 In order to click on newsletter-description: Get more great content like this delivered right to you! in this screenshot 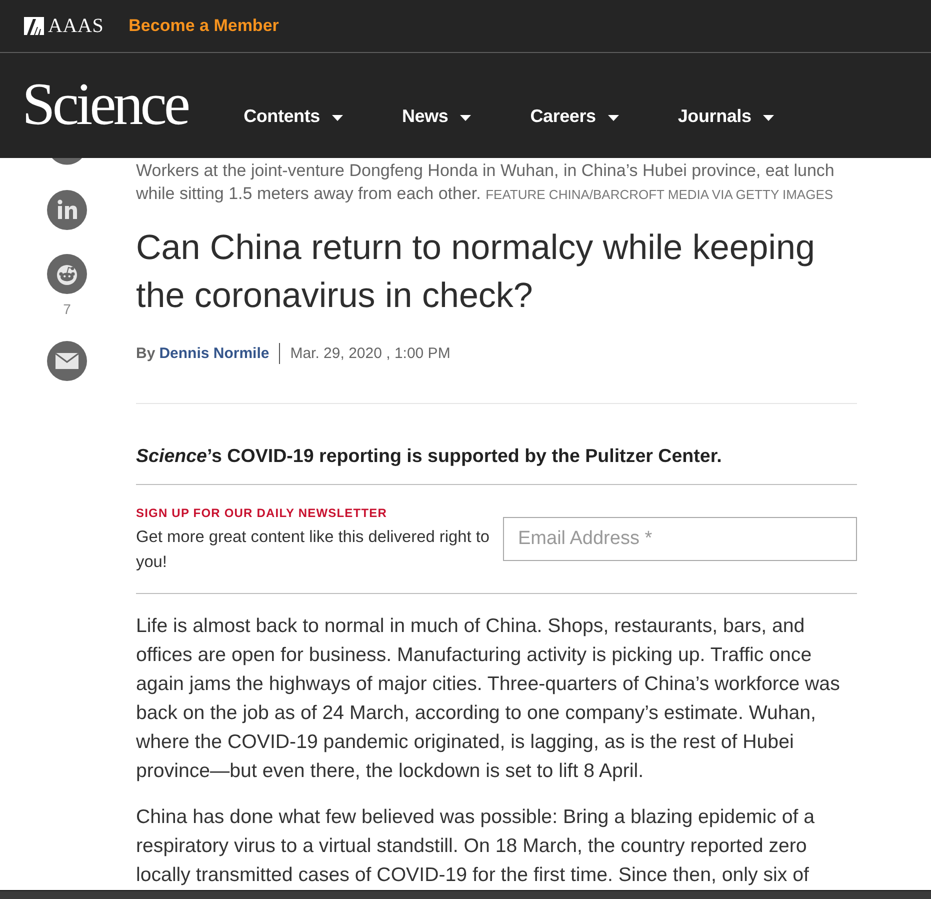, I will do `click(313, 550)`.